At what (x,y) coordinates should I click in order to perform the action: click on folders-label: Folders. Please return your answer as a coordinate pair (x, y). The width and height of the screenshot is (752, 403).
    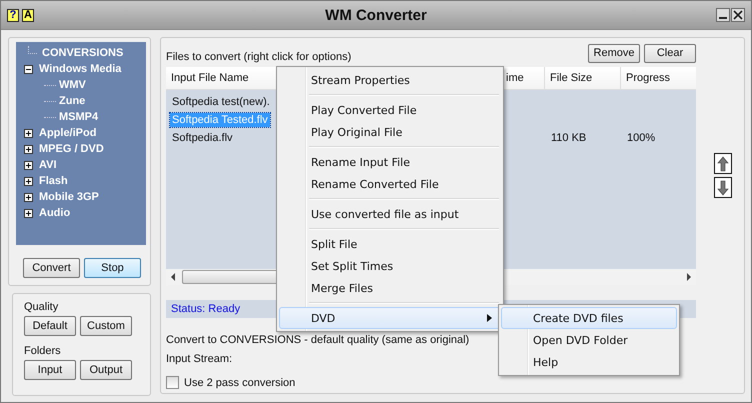
    Looking at the image, I should click on (43, 351).